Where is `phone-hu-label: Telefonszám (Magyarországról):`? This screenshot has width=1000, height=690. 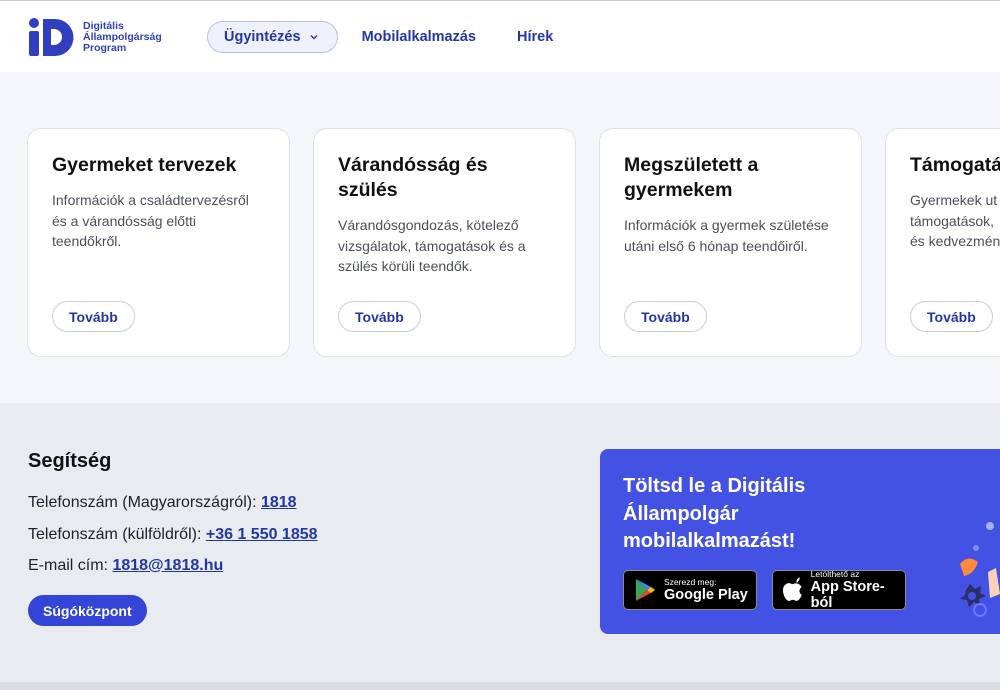
phone-hu-label: Telefonszám (Magyarországról): is located at coordinates (142, 502).